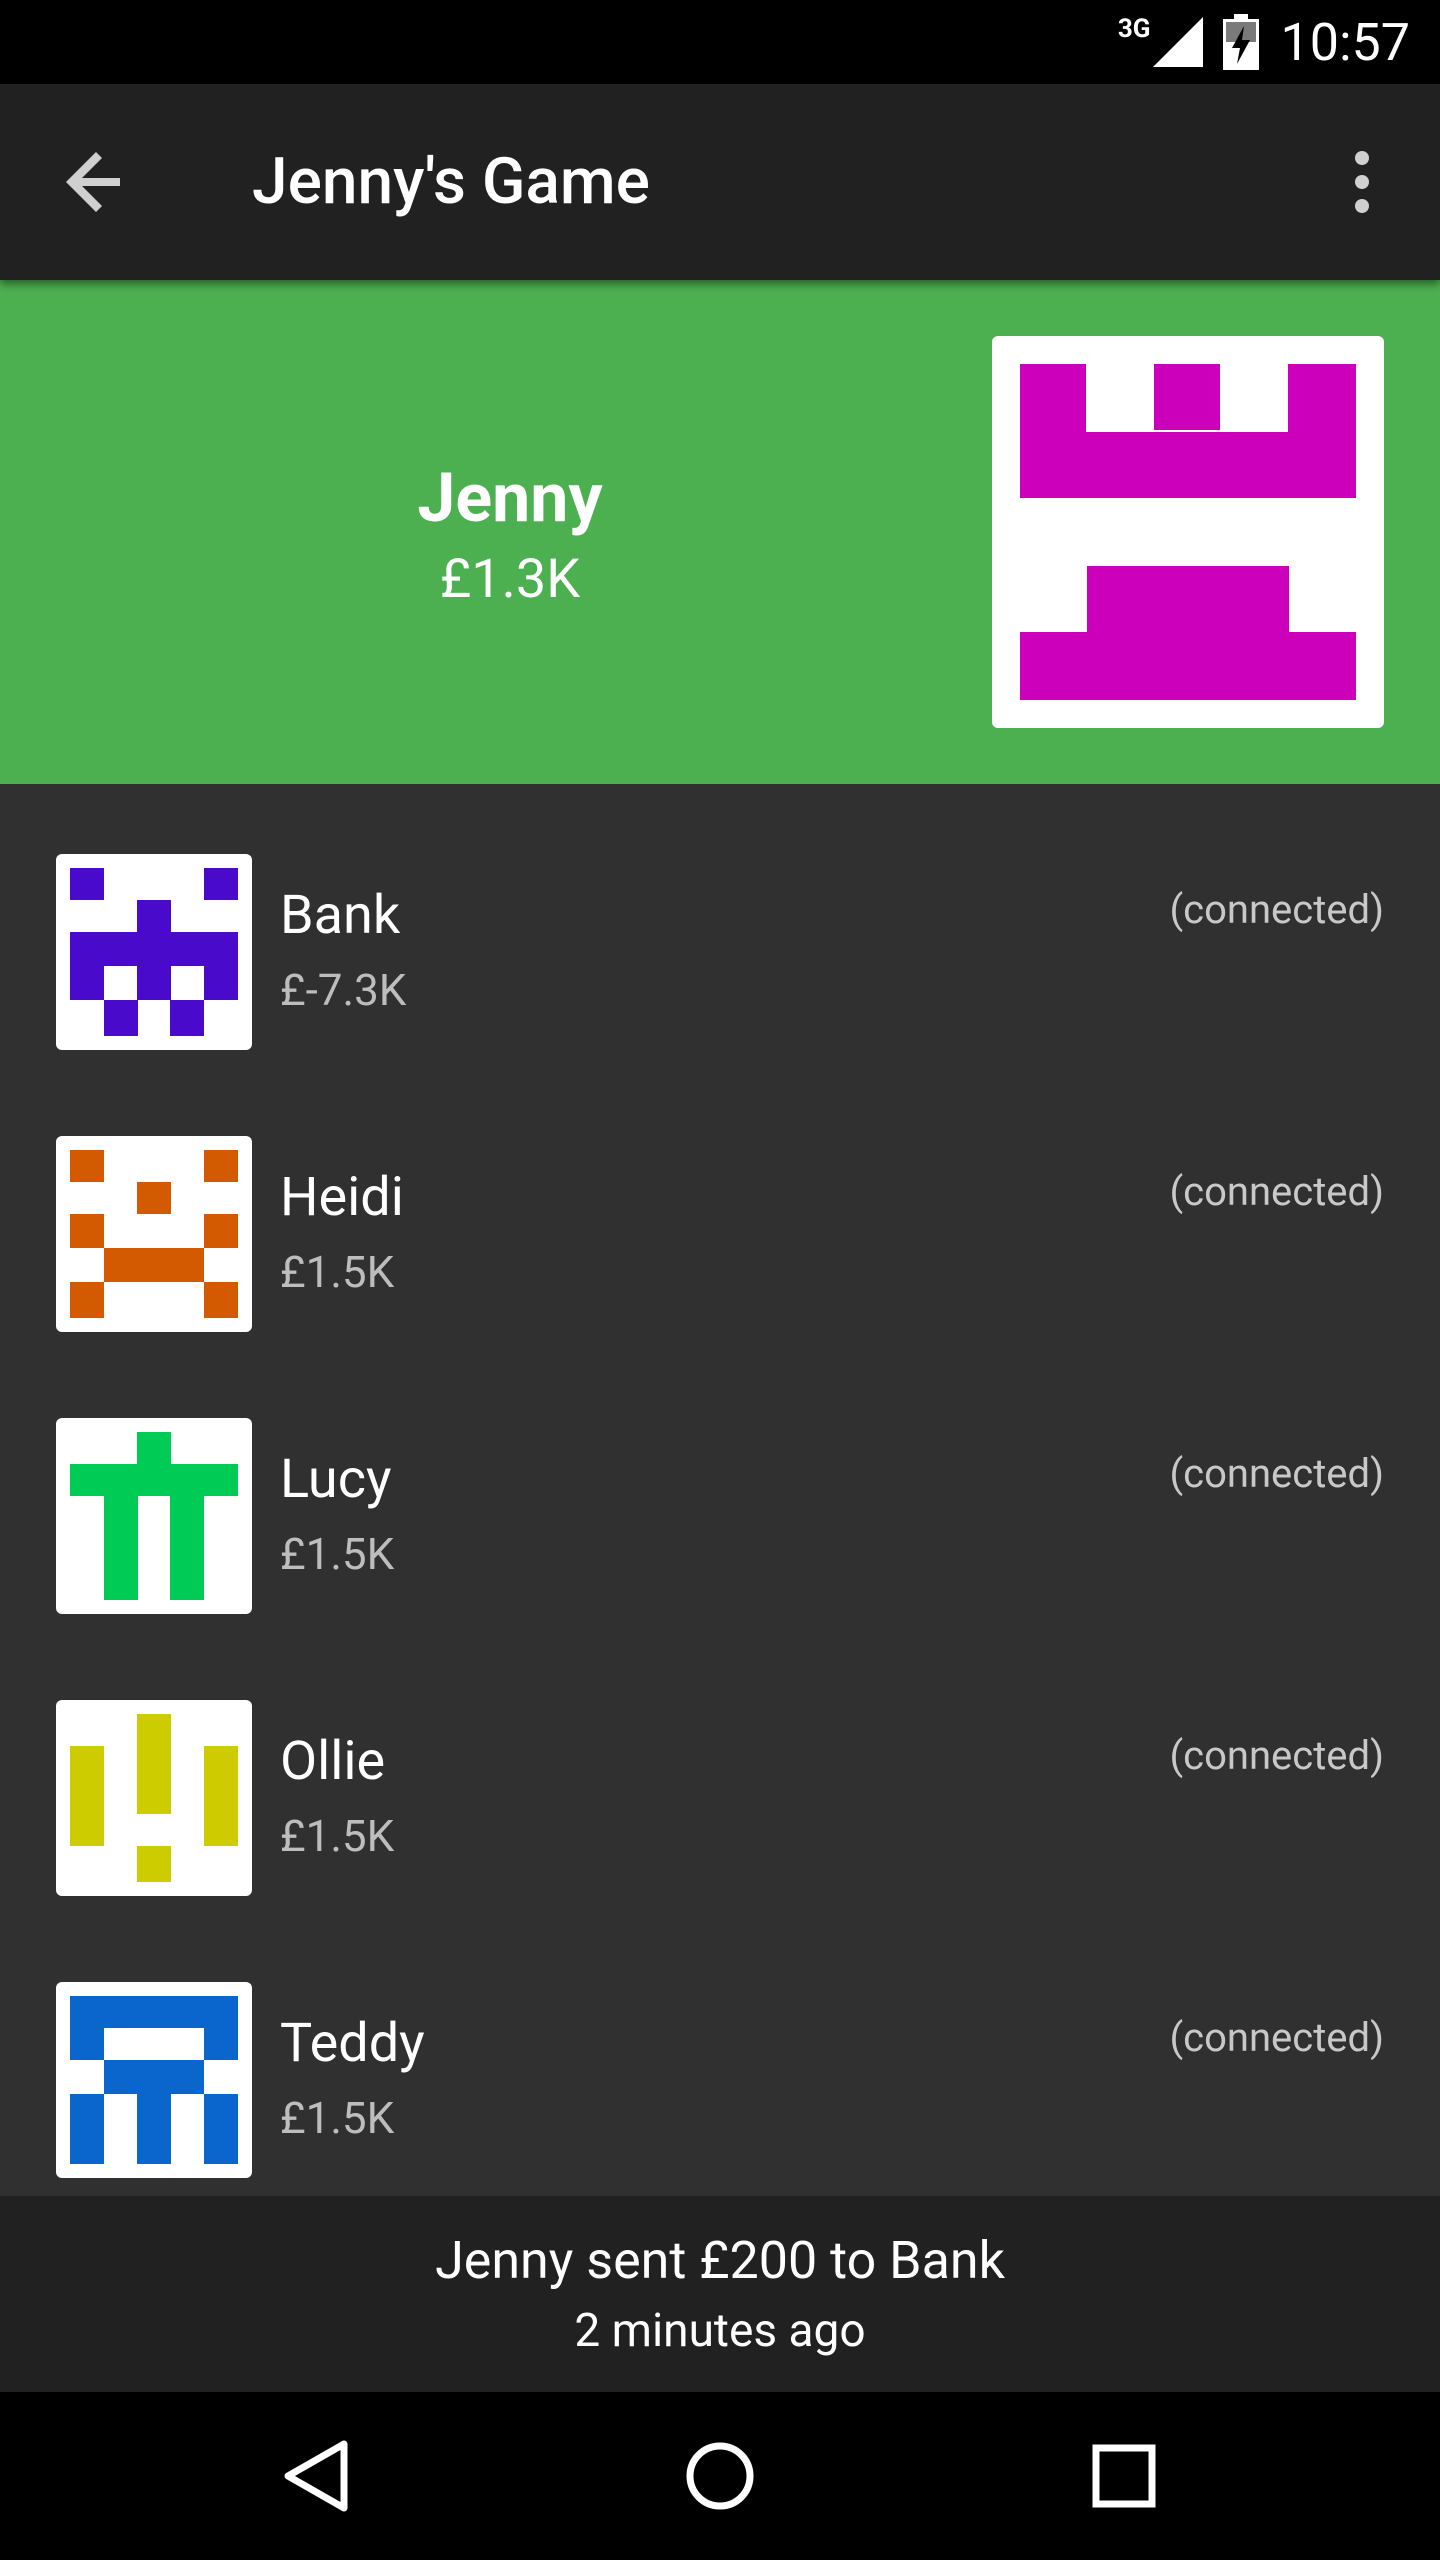 The image size is (1440, 2560). I want to click on list-item-heidi: Heidi £1.5K (connected), so click(720, 1207).